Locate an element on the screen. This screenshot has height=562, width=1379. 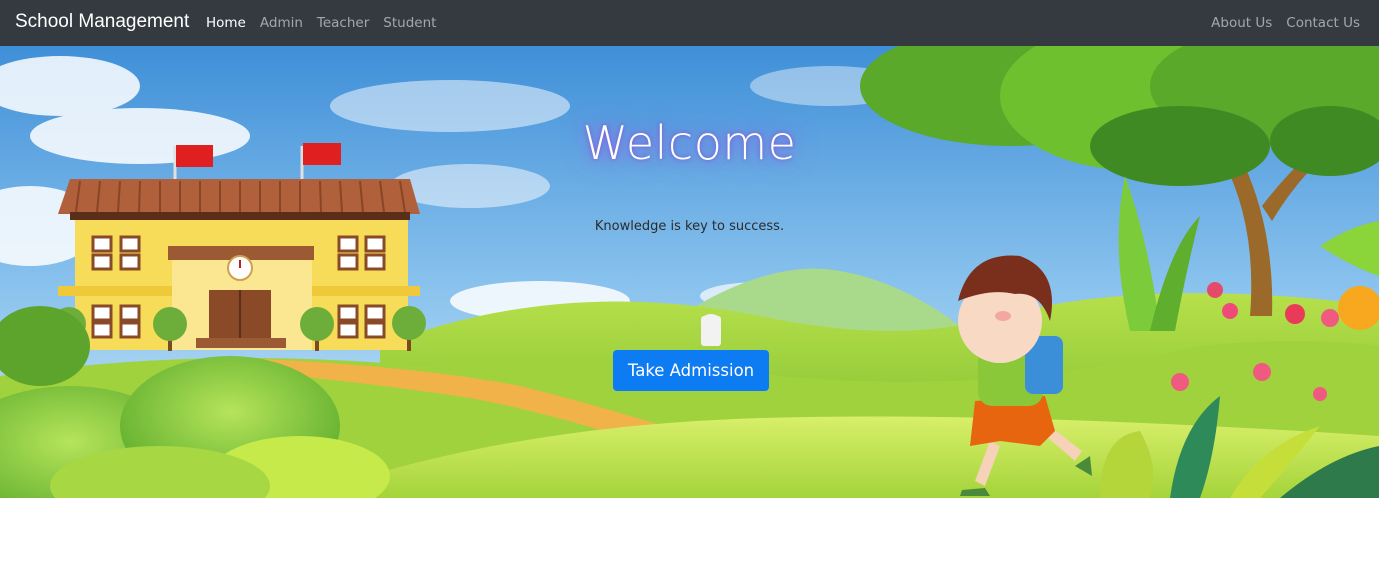
nav-home-link: Home is located at coordinates (226, 23).